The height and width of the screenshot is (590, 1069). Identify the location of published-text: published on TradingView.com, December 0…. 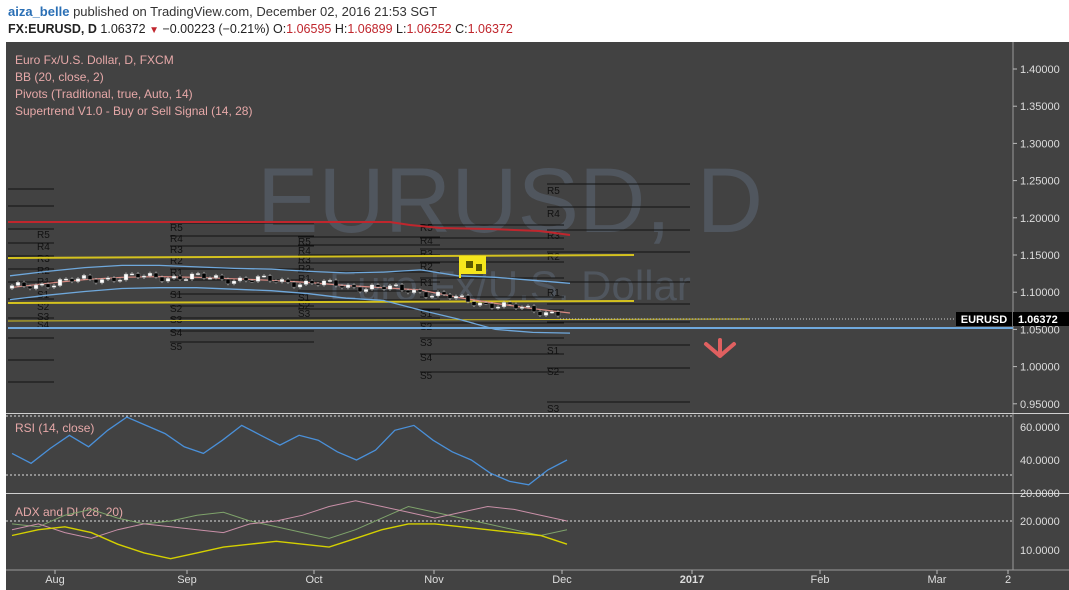
(255, 11).